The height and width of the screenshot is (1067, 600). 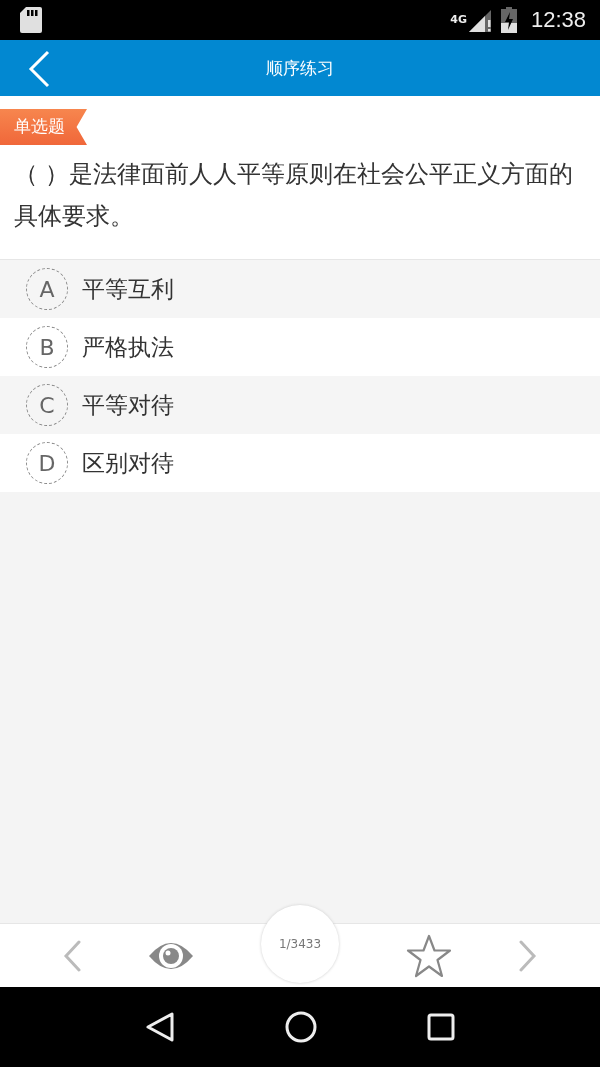 What do you see at coordinates (300, 68) in the screenshot?
I see `page-title: 顺序练习` at bounding box center [300, 68].